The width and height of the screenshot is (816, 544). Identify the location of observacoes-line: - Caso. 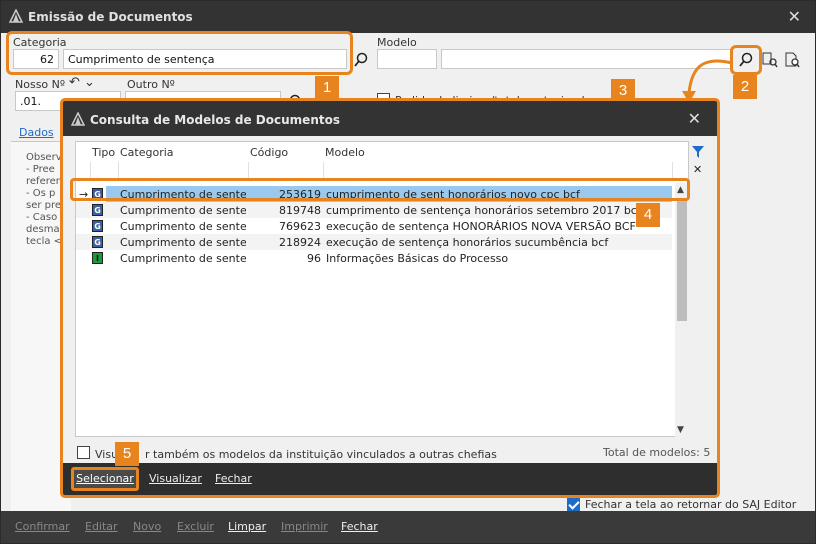
(42, 217).